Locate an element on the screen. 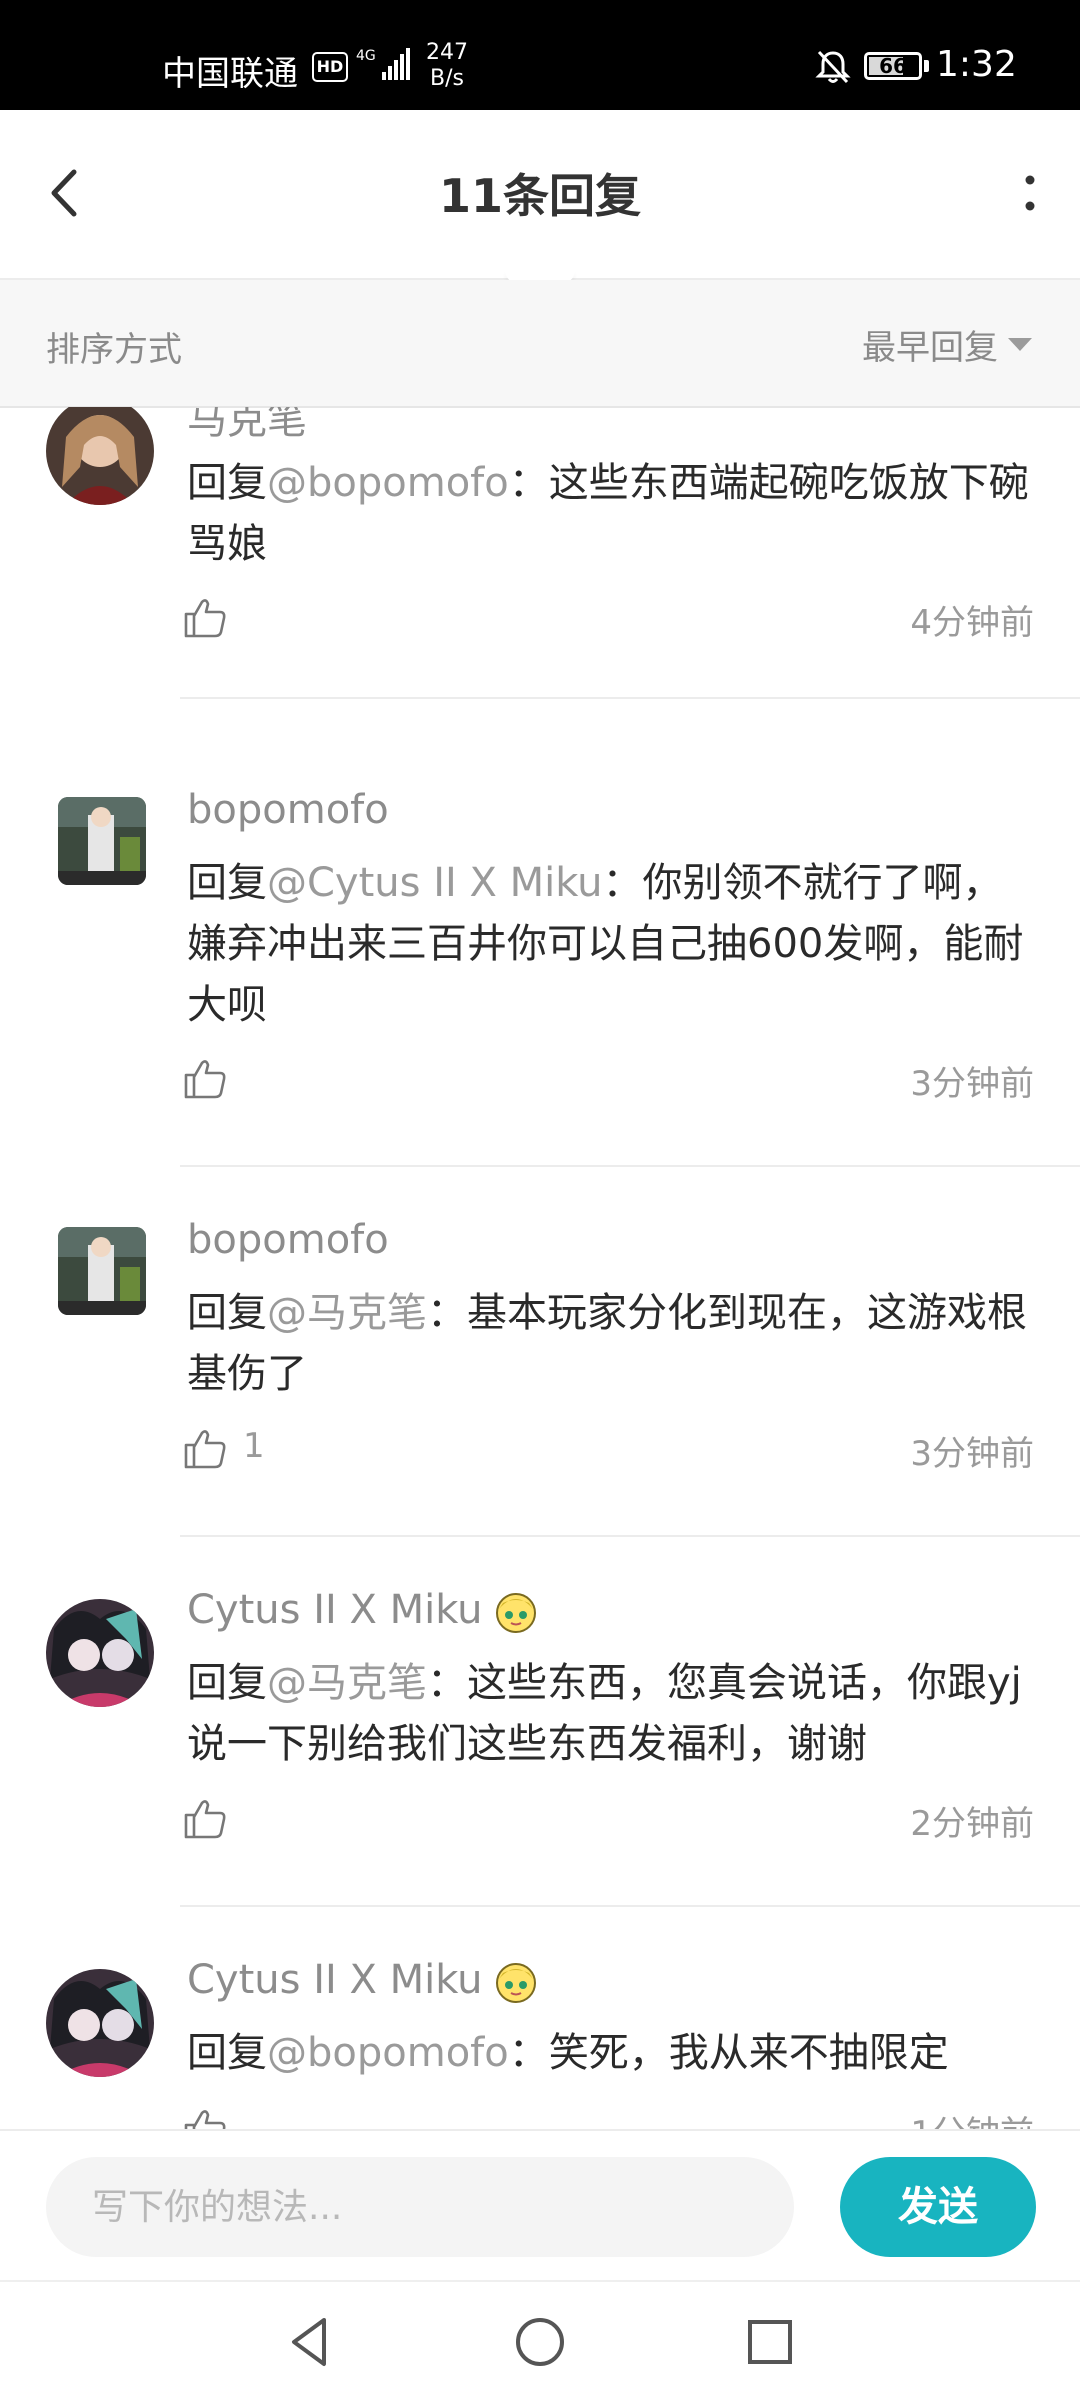 This screenshot has height=2402, width=1080. sort-label: 排序方式 is located at coordinates (114, 350).